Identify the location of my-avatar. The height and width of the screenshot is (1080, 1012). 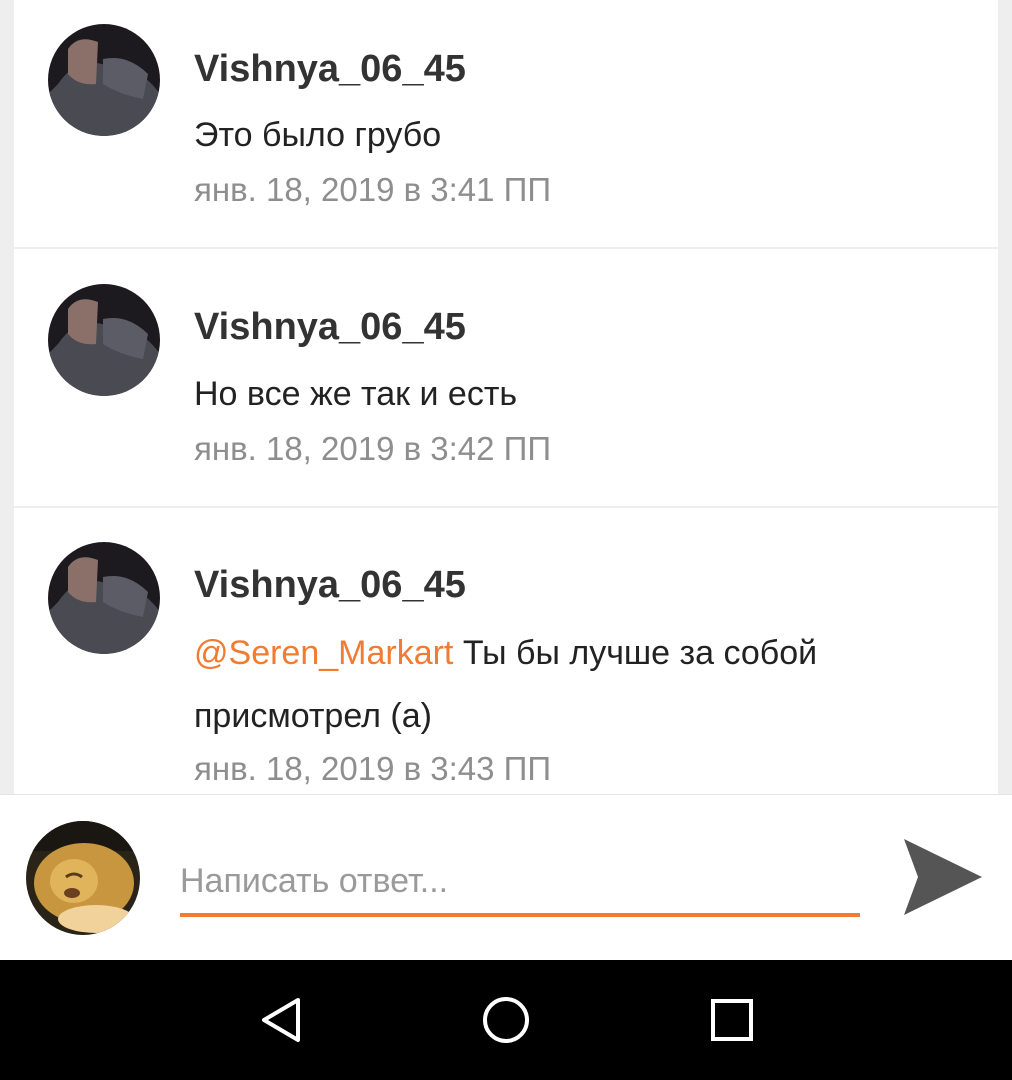
(83, 878).